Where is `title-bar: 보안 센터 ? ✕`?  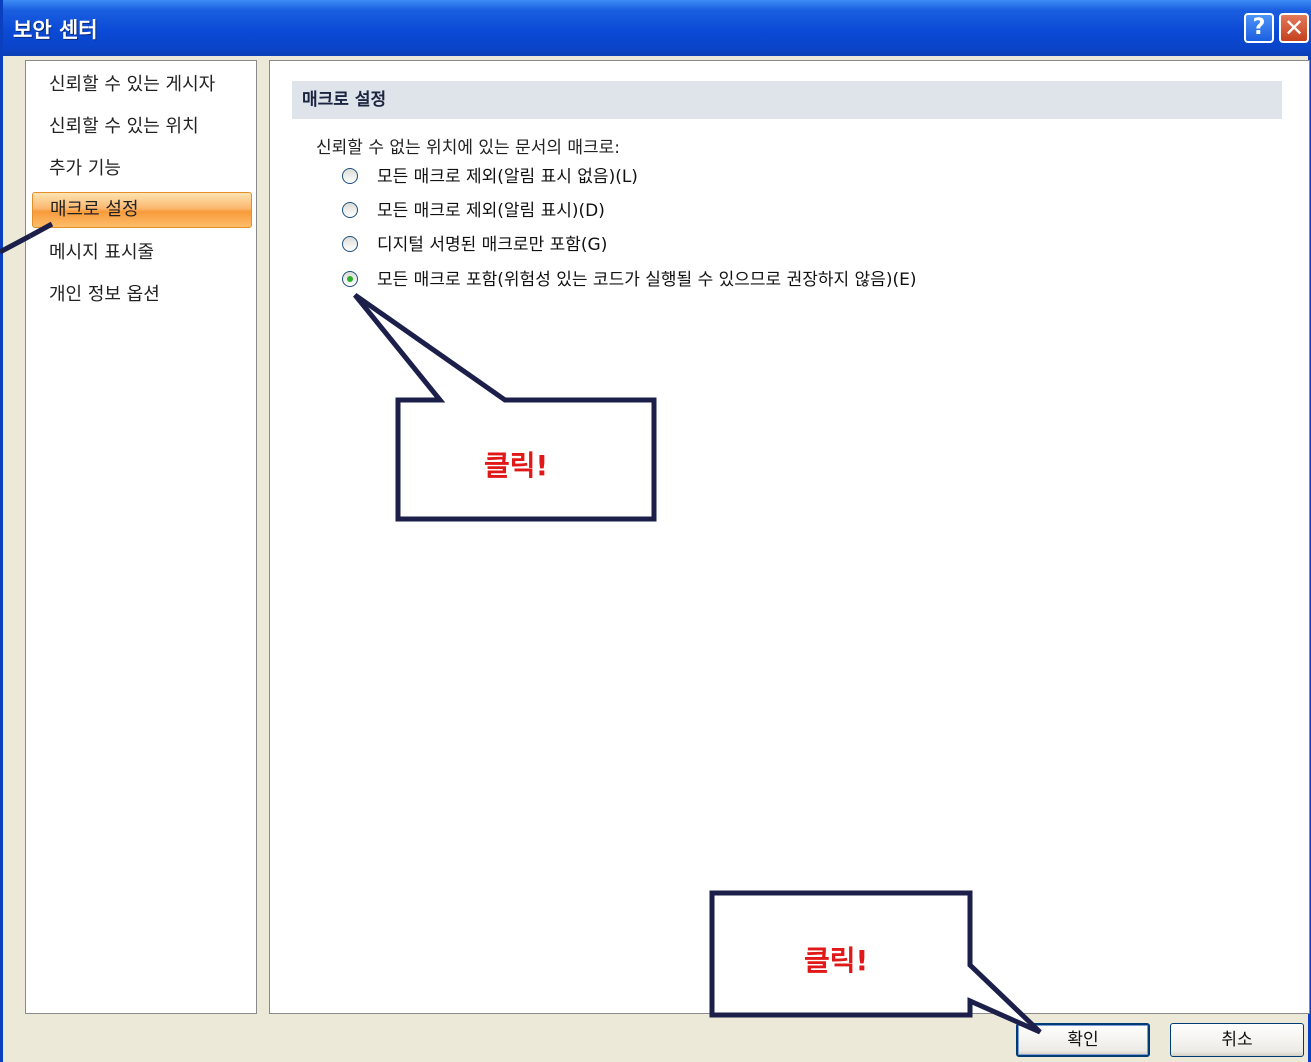
title-bar: 보안 센터 ? ✕ is located at coordinates (657, 28).